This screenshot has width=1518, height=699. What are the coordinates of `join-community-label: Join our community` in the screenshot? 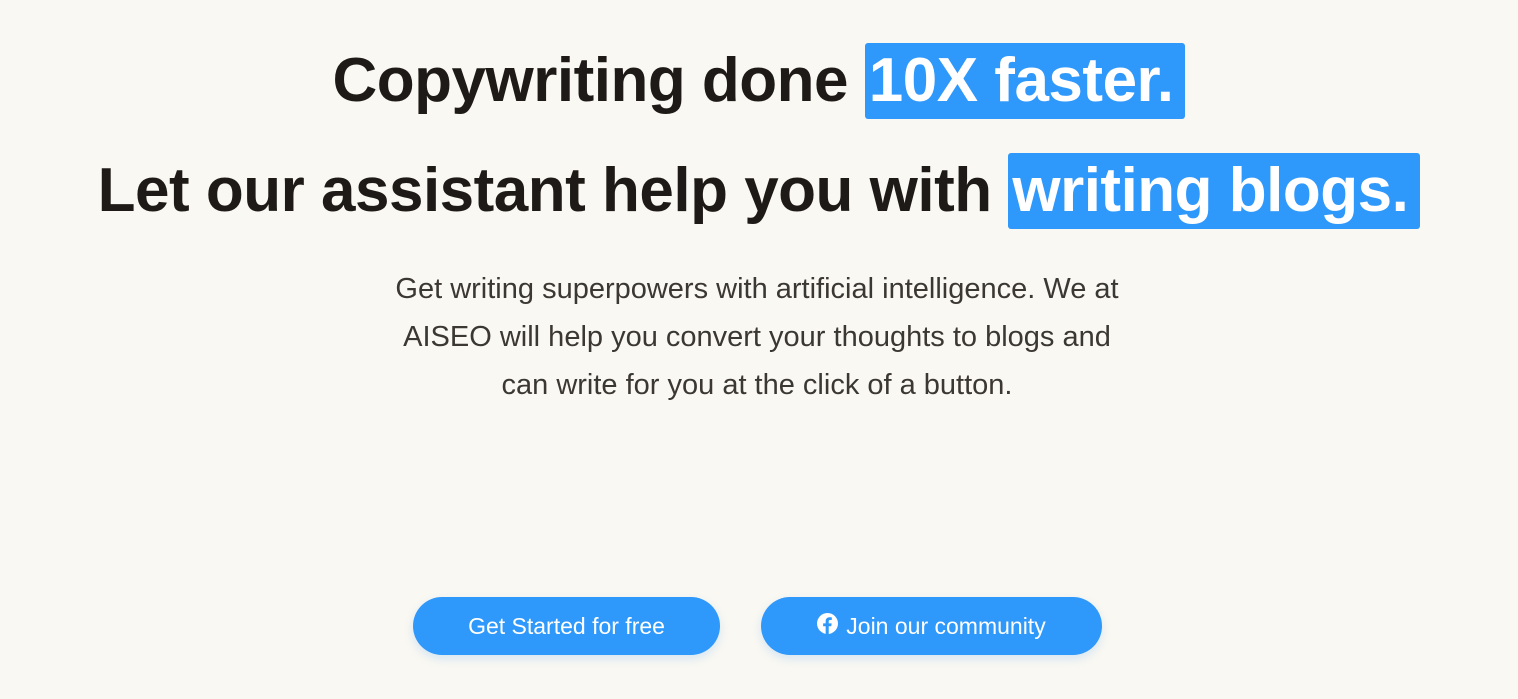 It's located at (946, 625).